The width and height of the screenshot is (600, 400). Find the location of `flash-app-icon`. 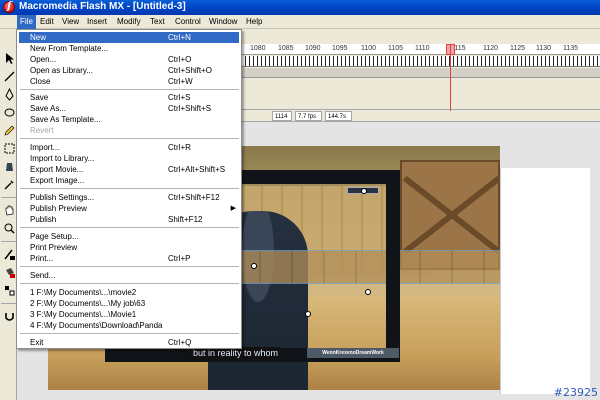

flash-app-icon is located at coordinates (9, 7).